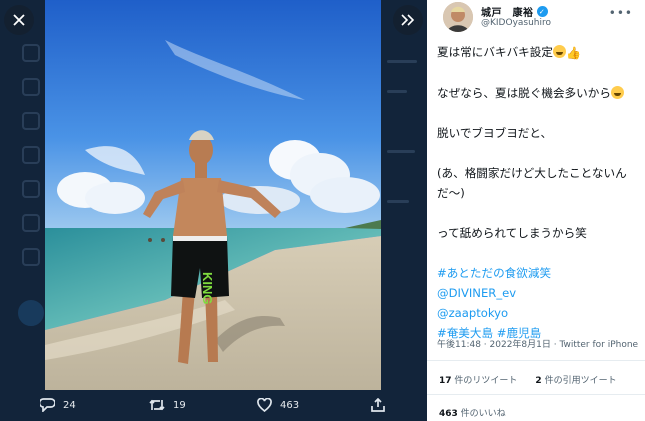 The height and width of the screenshot is (421, 645). What do you see at coordinates (22, 210) in the screenshot?
I see `background-sidebar` at bounding box center [22, 210].